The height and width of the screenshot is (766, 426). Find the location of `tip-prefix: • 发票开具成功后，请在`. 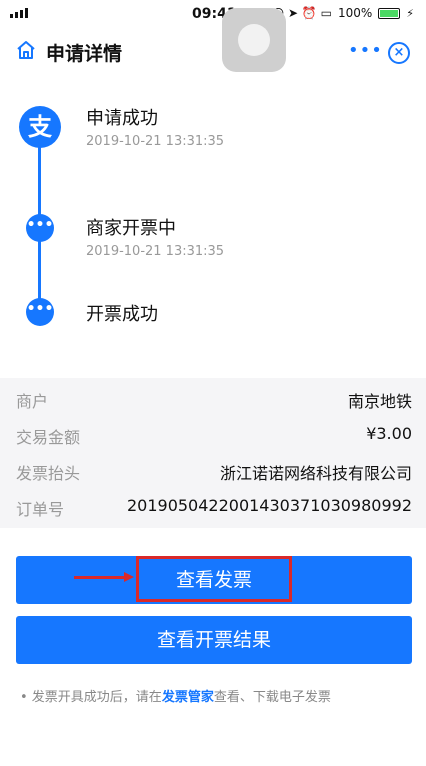

tip-prefix: • 发票开具成功后，请在 is located at coordinates (91, 697).